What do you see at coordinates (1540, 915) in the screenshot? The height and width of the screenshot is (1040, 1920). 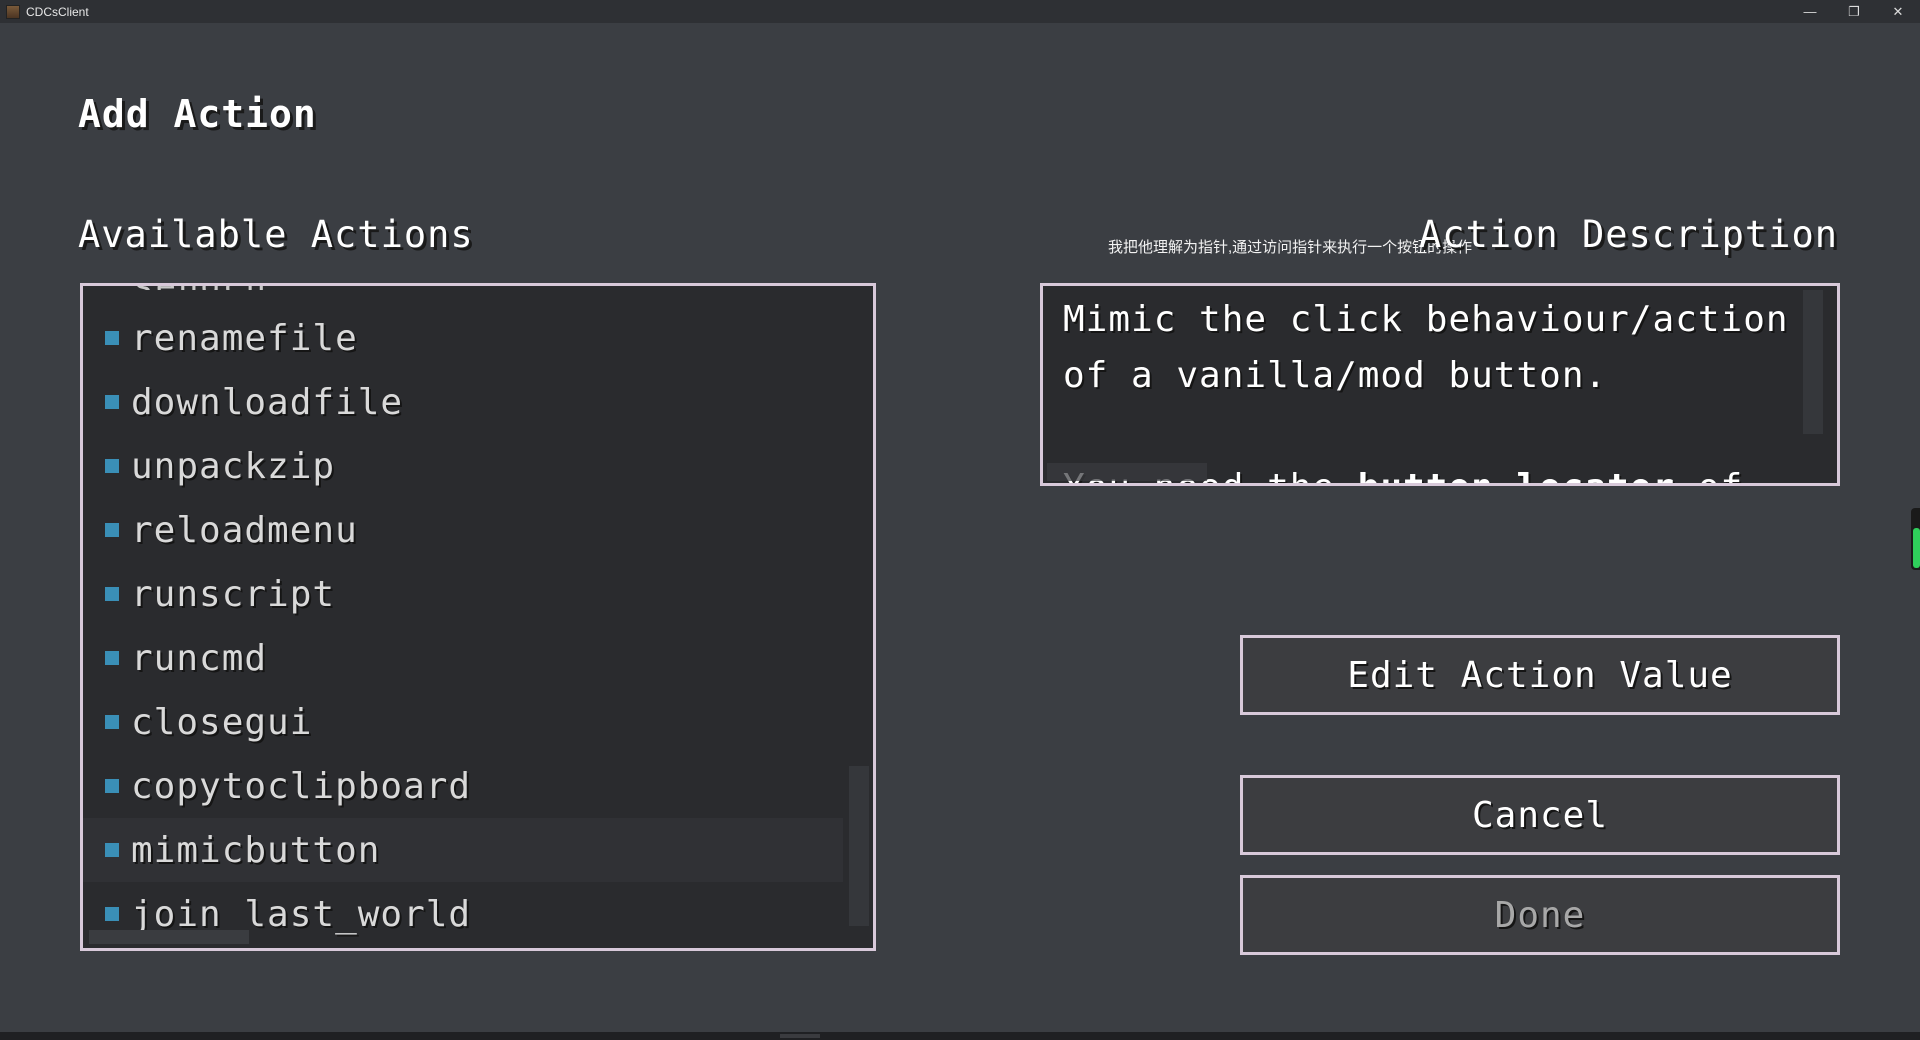 I see `done-button: Done` at bounding box center [1540, 915].